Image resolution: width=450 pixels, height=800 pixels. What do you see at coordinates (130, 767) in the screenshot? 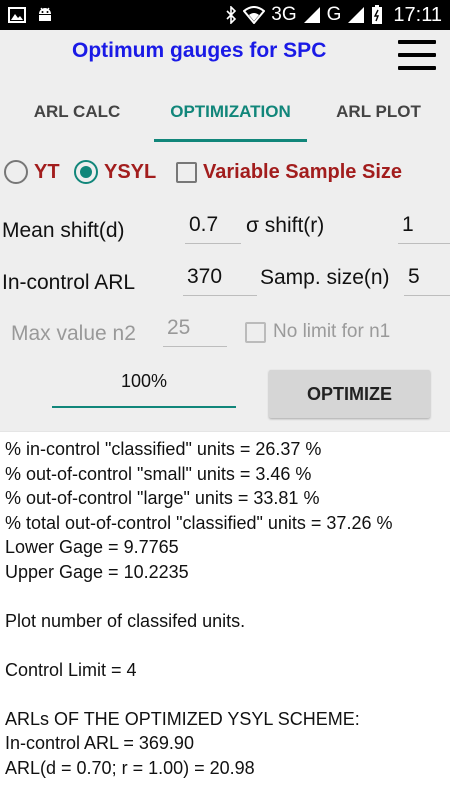
I see `result-line: ARL(d = 0.70; r = 1.00) = 20.98` at bounding box center [130, 767].